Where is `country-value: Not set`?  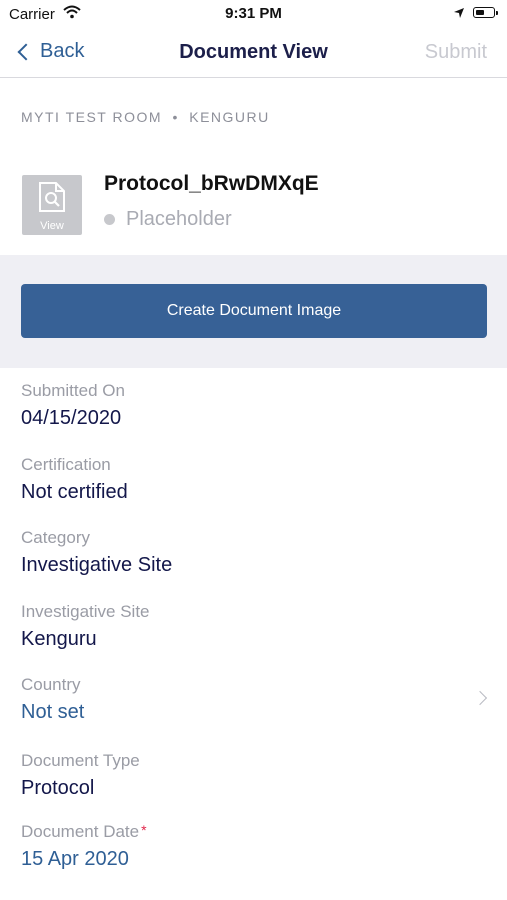
country-value: Not set is located at coordinates (254, 712).